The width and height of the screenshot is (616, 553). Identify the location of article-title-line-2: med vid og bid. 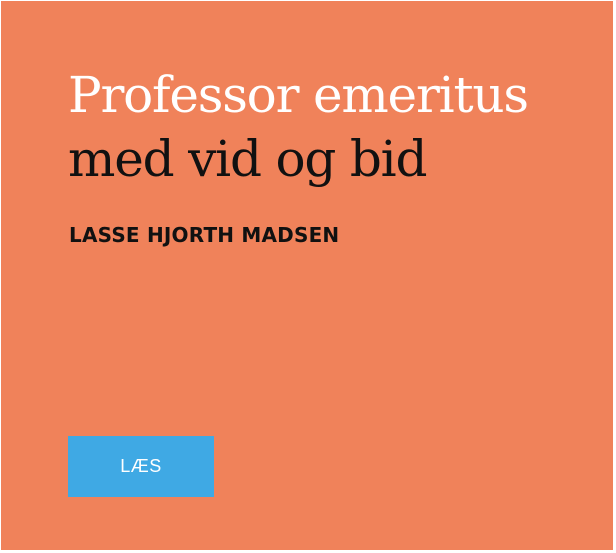
(247, 159).